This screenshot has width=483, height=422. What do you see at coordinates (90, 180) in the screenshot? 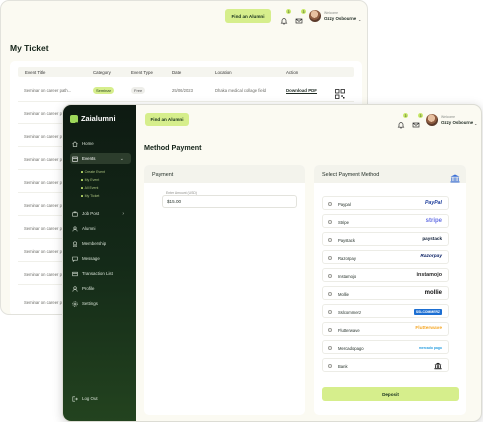
I see `sidebar-sub-item: My Event` at bounding box center [90, 180].